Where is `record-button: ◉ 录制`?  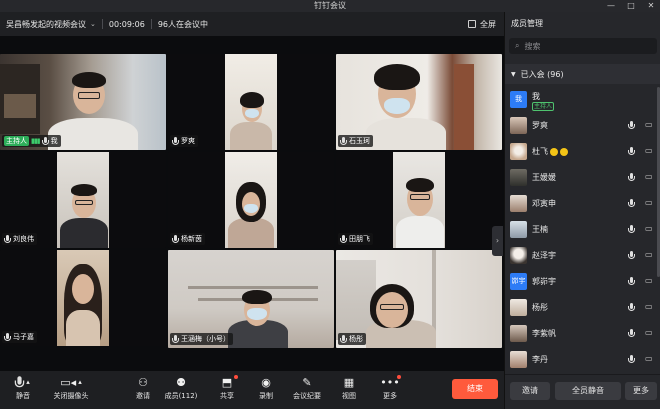 record-button: ◉ 录制 is located at coordinates (266, 390).